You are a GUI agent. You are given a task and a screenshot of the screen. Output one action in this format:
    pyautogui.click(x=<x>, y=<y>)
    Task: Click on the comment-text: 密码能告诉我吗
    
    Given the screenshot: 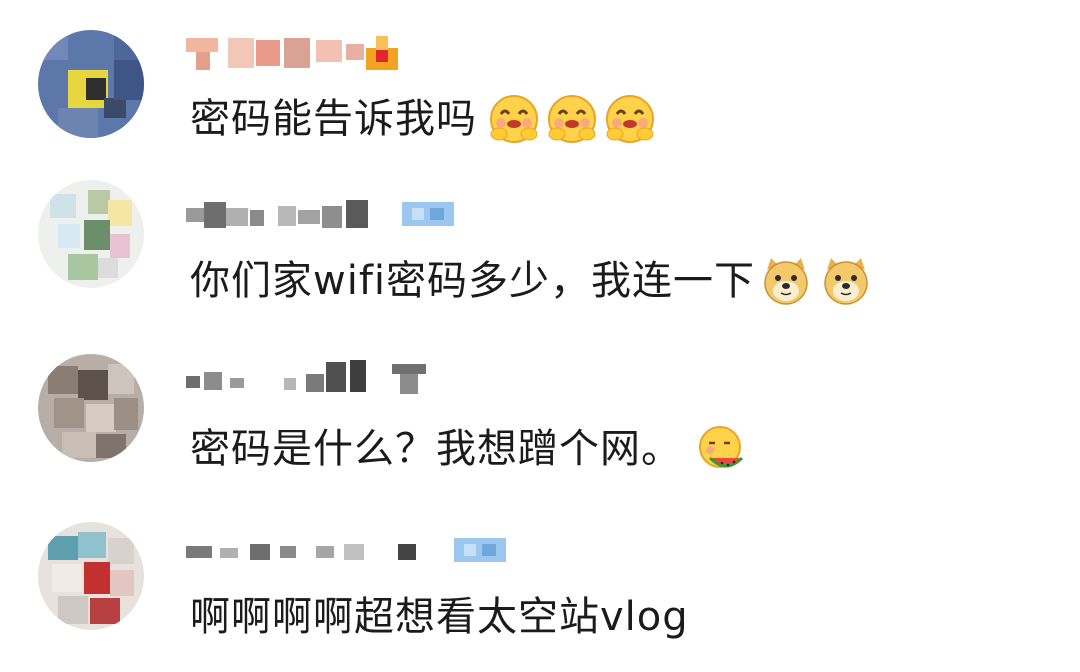 What is the action you would take?
    pyautogui.click(x=333, y=119)
    